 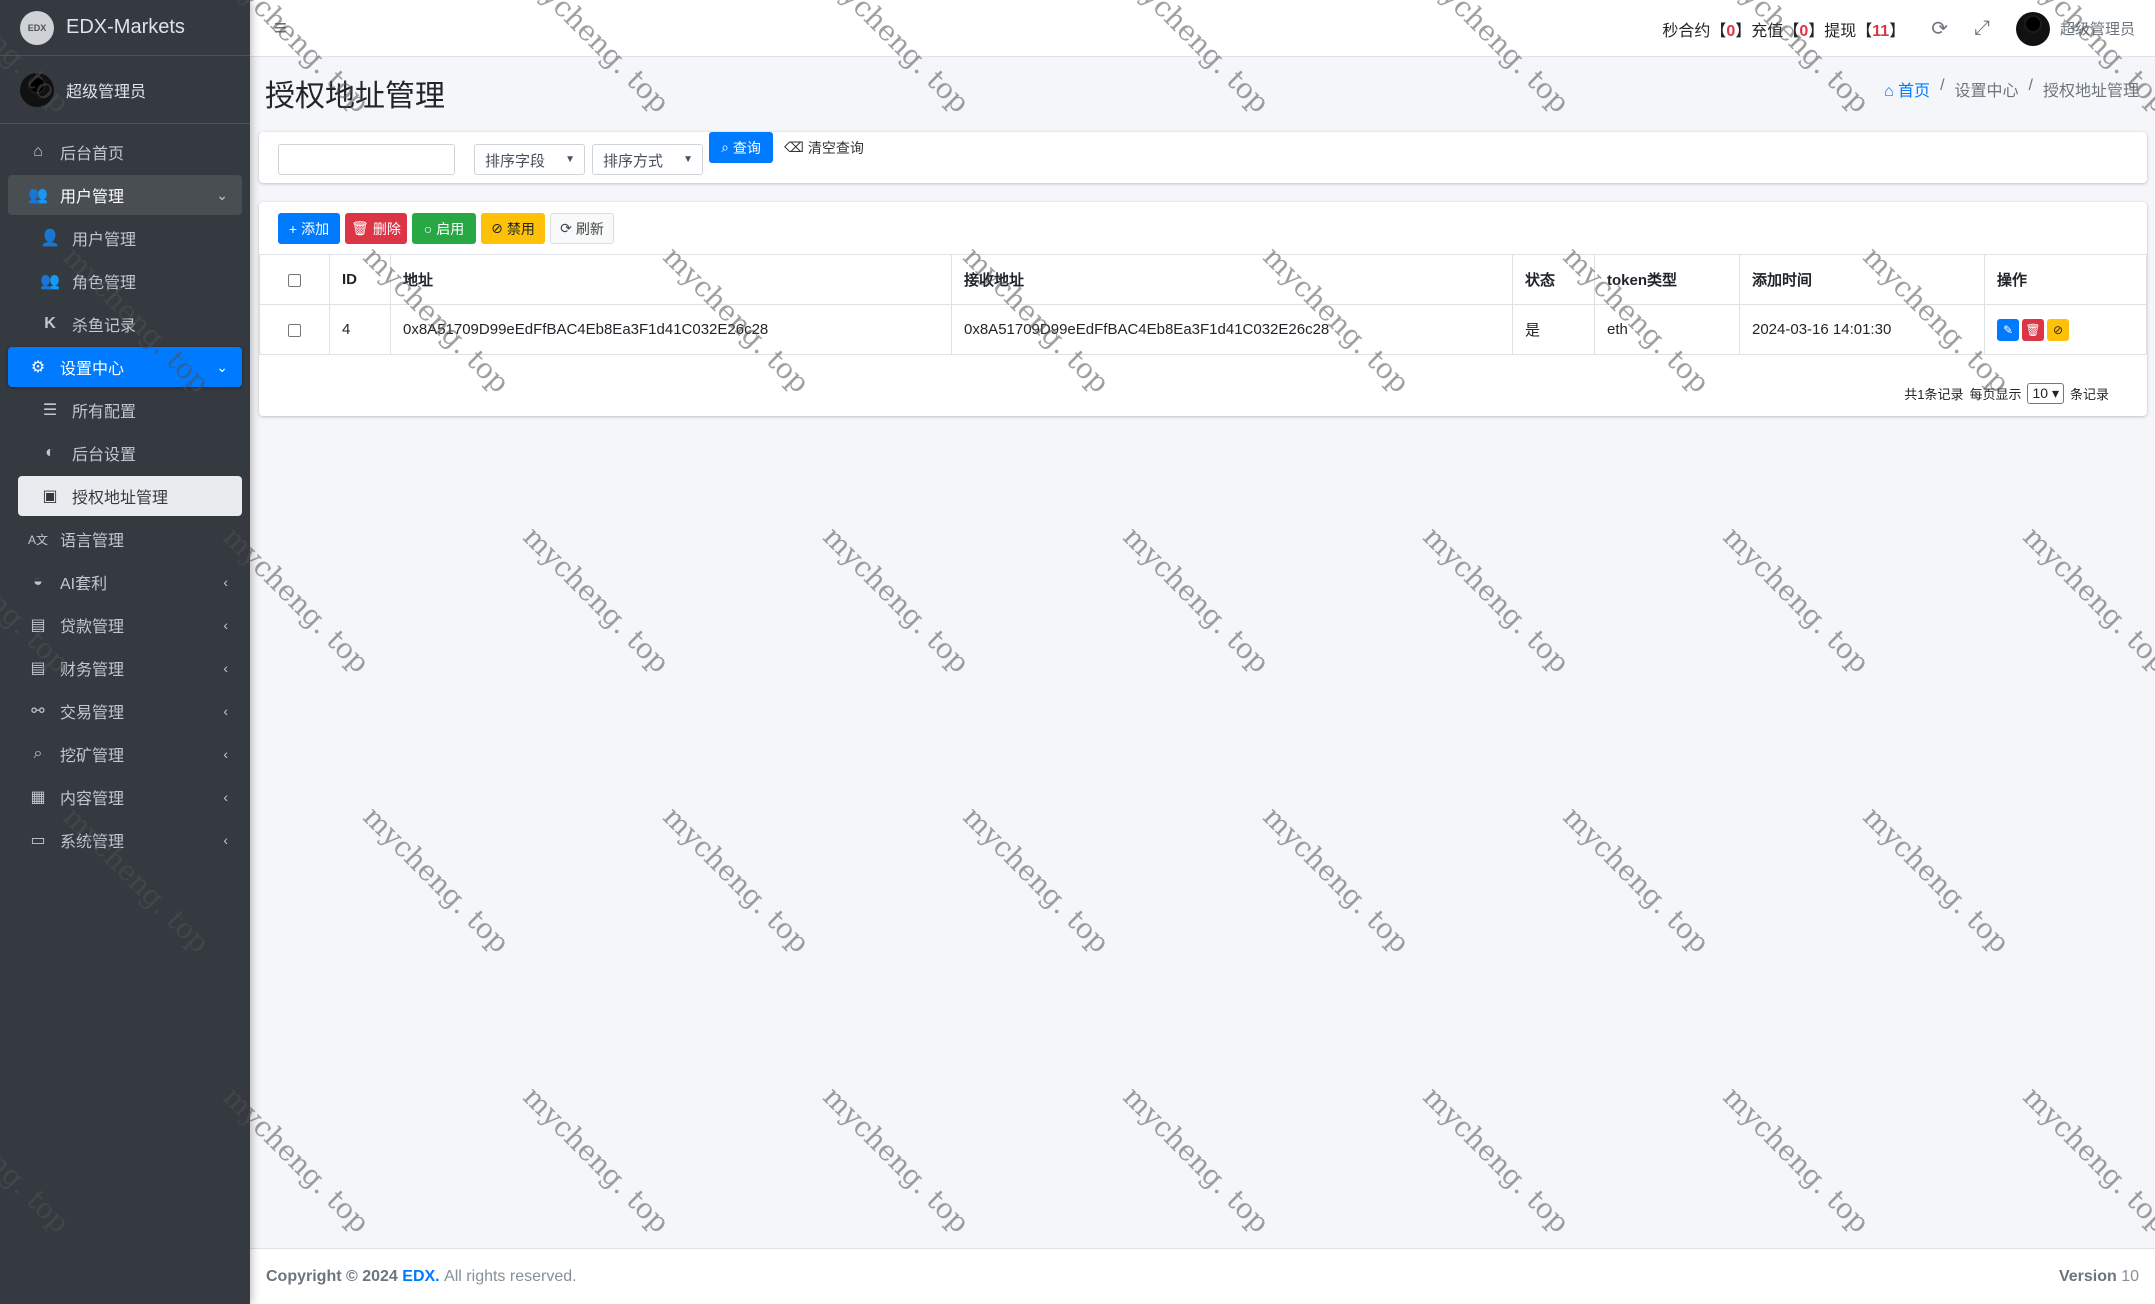 I want to click on enable-button: ○ 启用, so click(x=444, y=228).